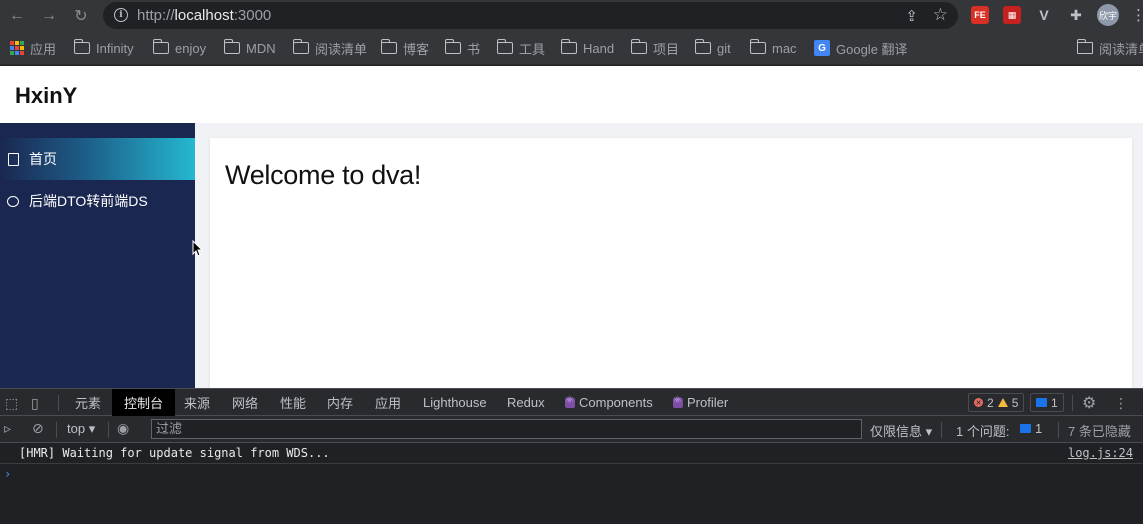  I want to click on bookmark-infinity: Infinity, so click(103, 48).